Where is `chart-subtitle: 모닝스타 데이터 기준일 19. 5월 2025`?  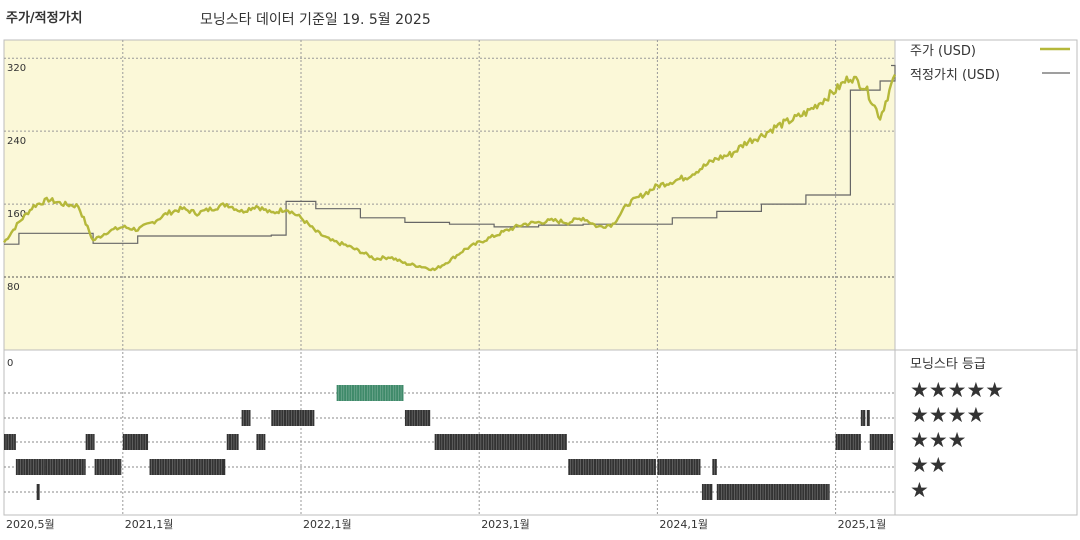
chart-subtitle: 모닝스타 데이터 기준일 19. 5월 2025 is located at coordinates (315, 20).